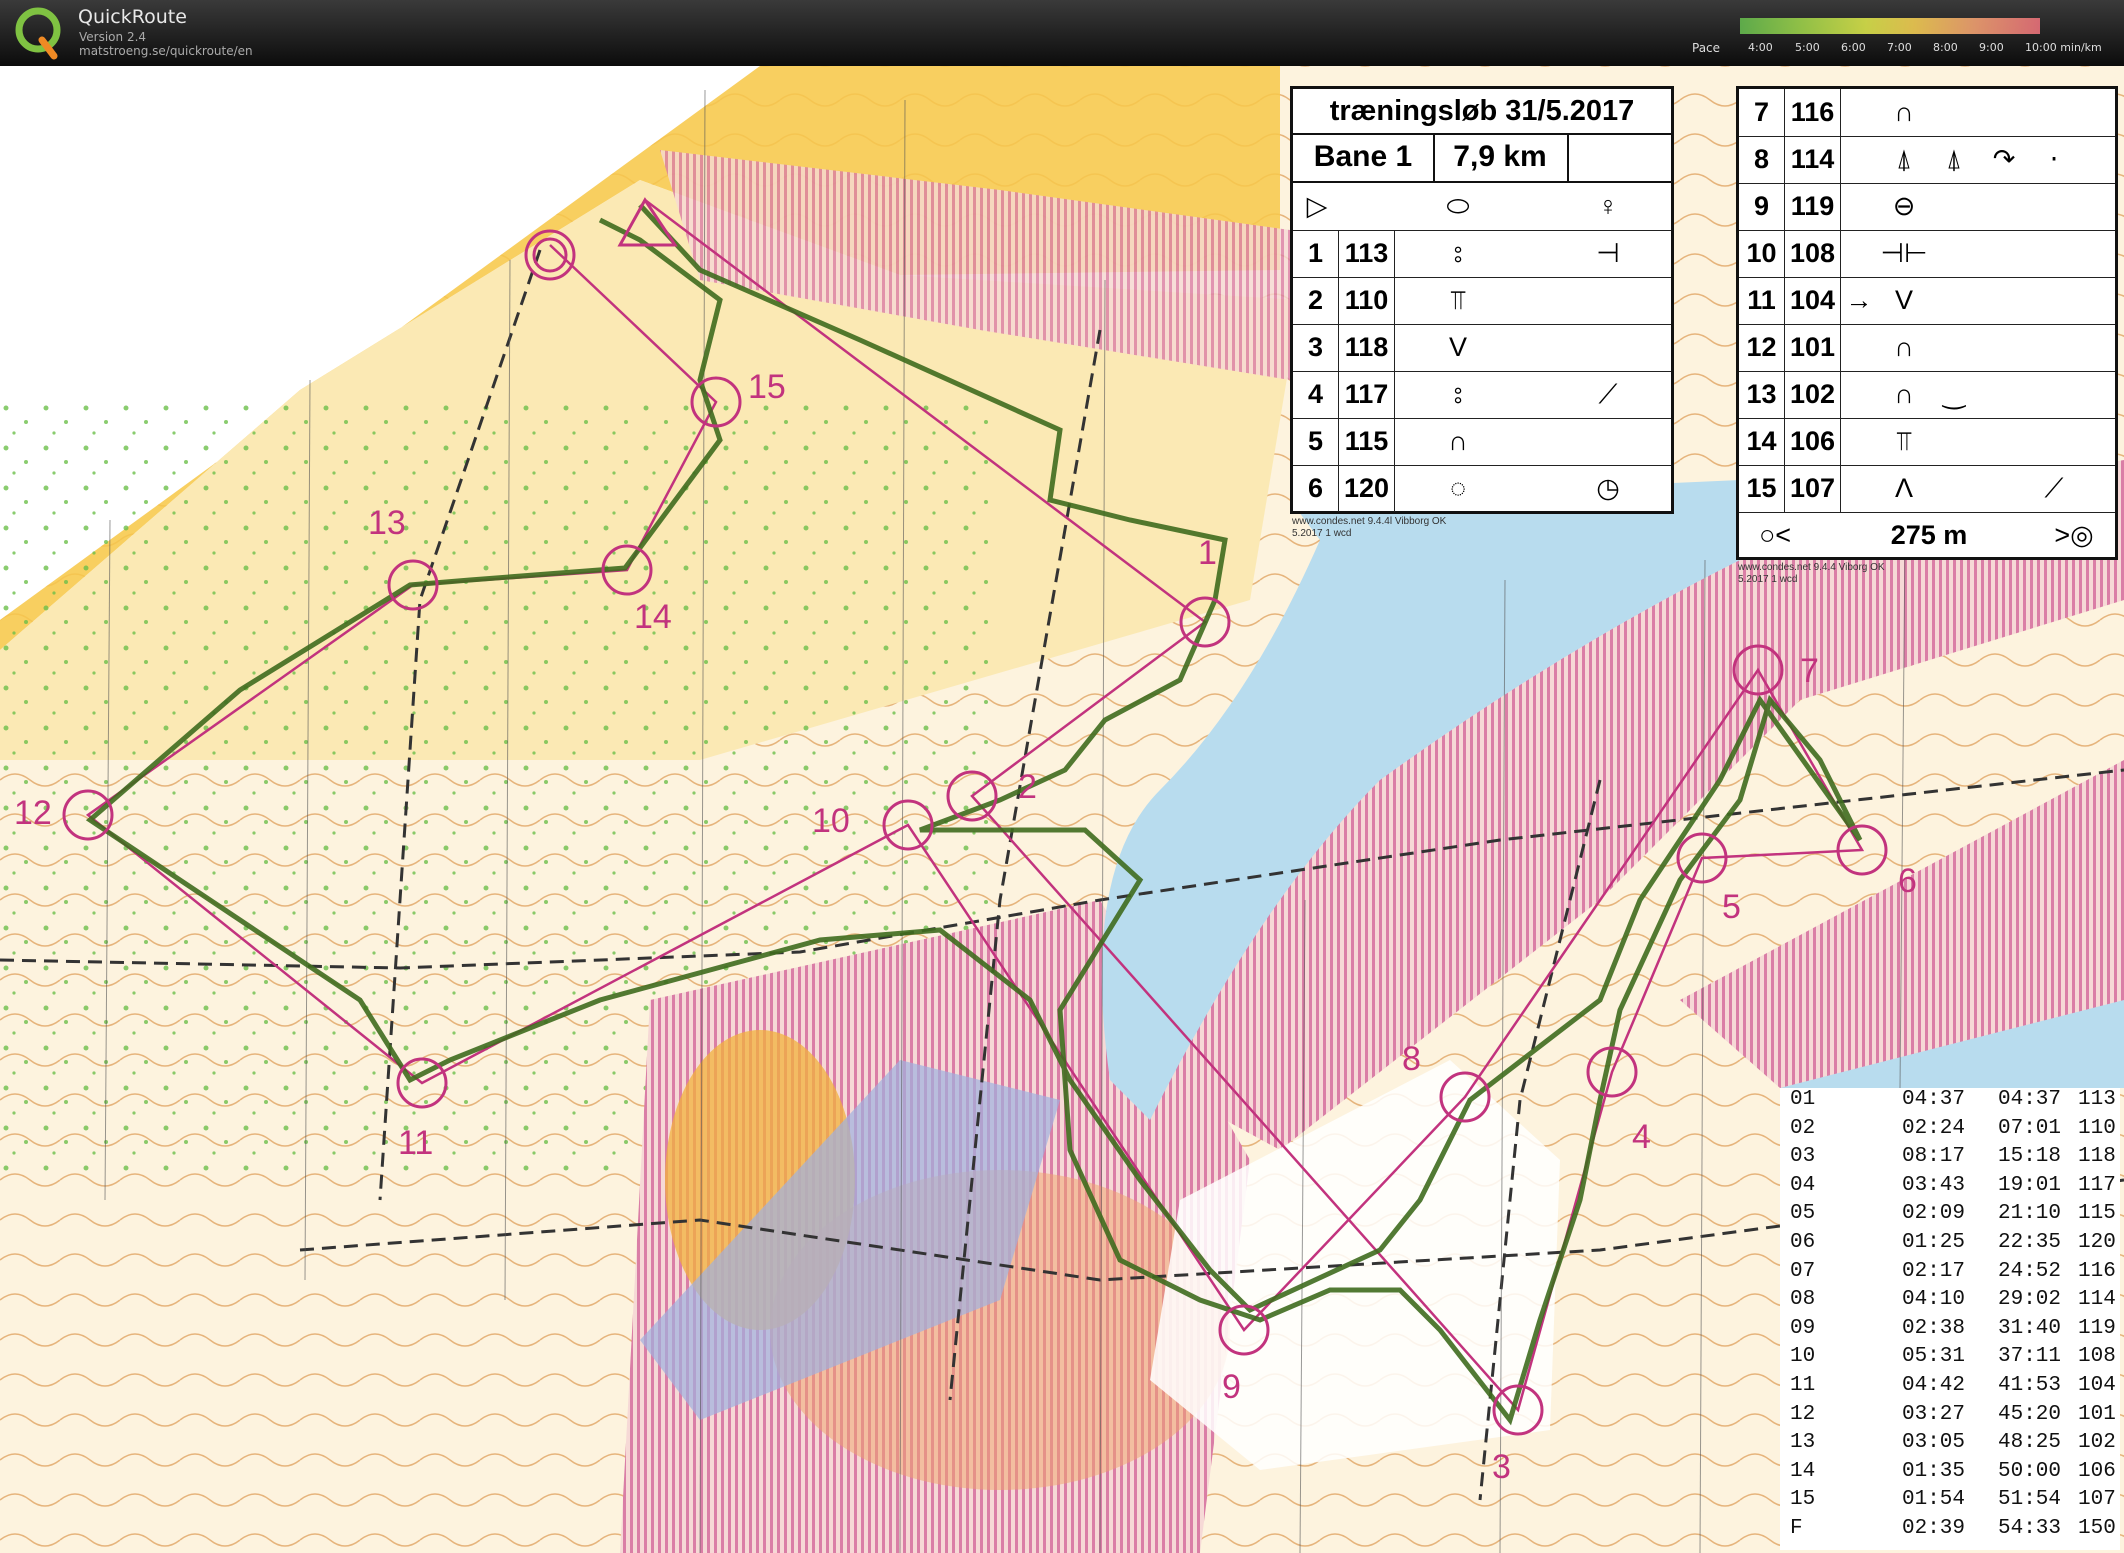 This screenshot has height=1553, width=2124. What do you see at coordinates (1803, 1128) in the screenshot?
I see `split-leg: 02` at bounding box center [1803, 1128].